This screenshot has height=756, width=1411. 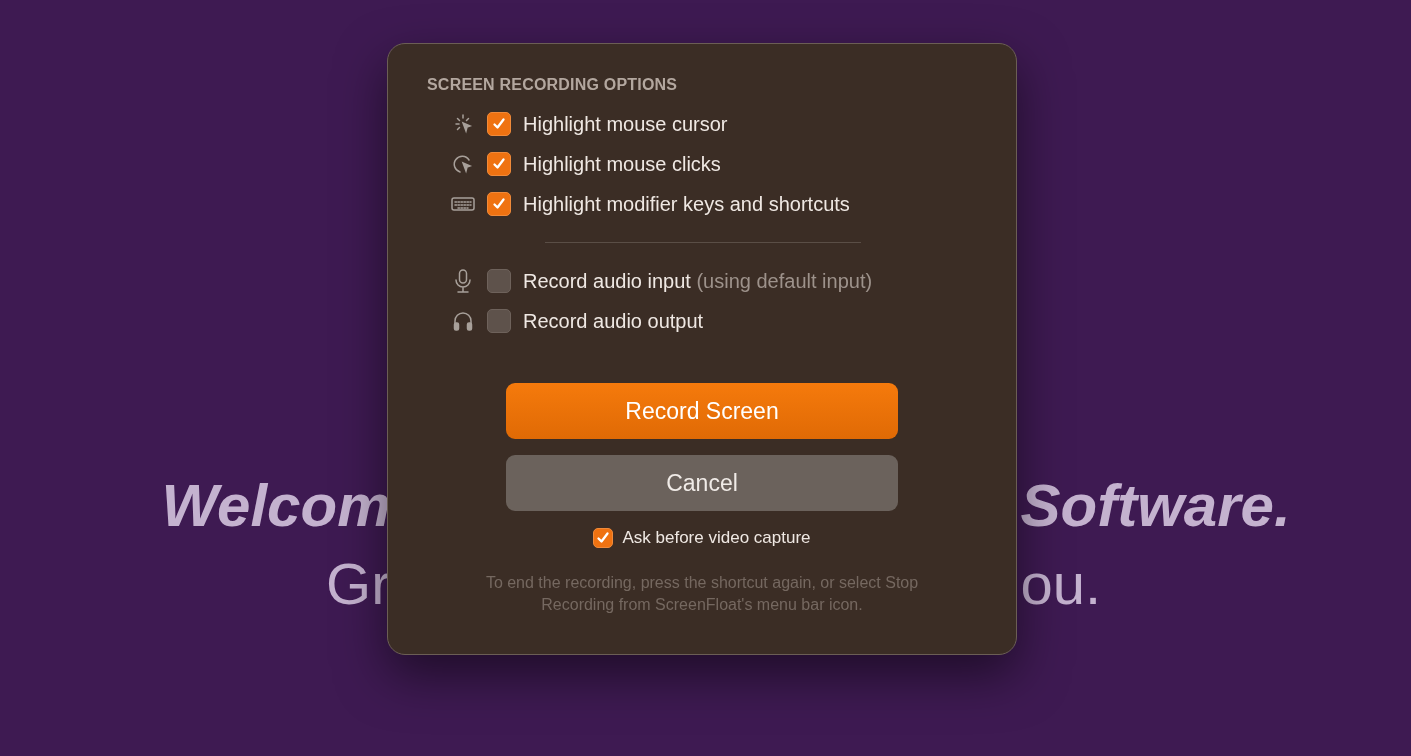 I want to click on option-label: Highlight modifier keys and shortcuts, so click(x=686, y=204).